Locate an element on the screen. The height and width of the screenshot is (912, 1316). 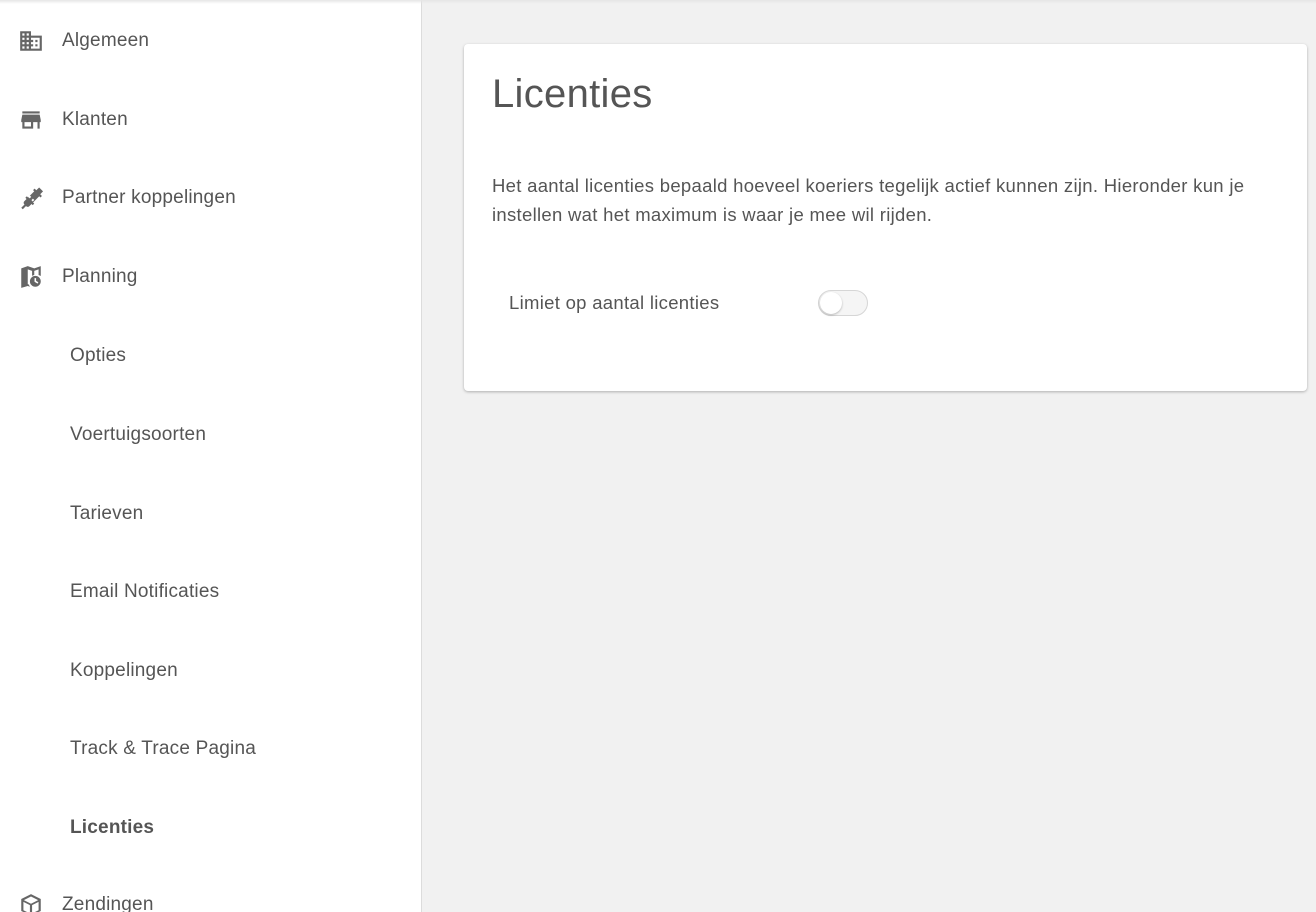
license-limit-setting: Limiet op aantal licenties is located at coordinates (759, 304).